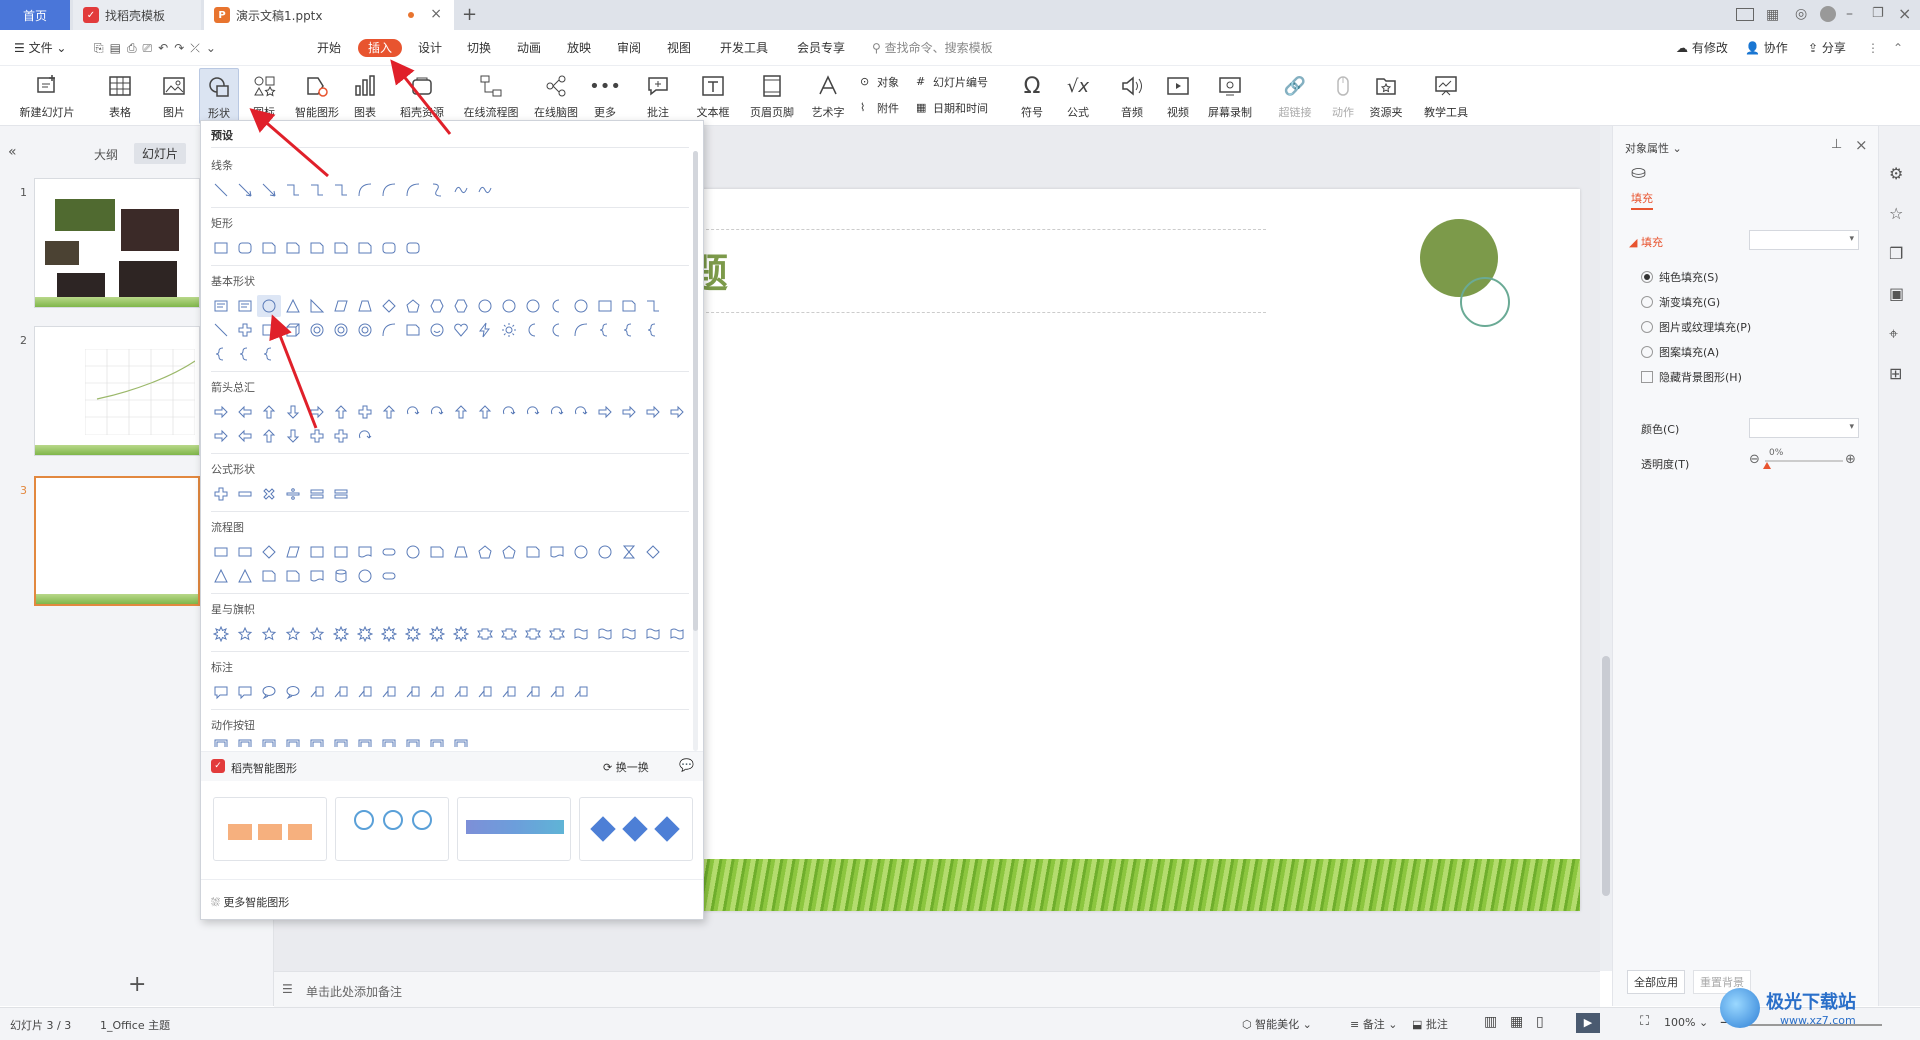 This screenshot has height=1040, width=1920. What do you see at coordinates (677, 634) in the screenshot?
I see `shape-wave-icon` at bounding box center [677, 634].